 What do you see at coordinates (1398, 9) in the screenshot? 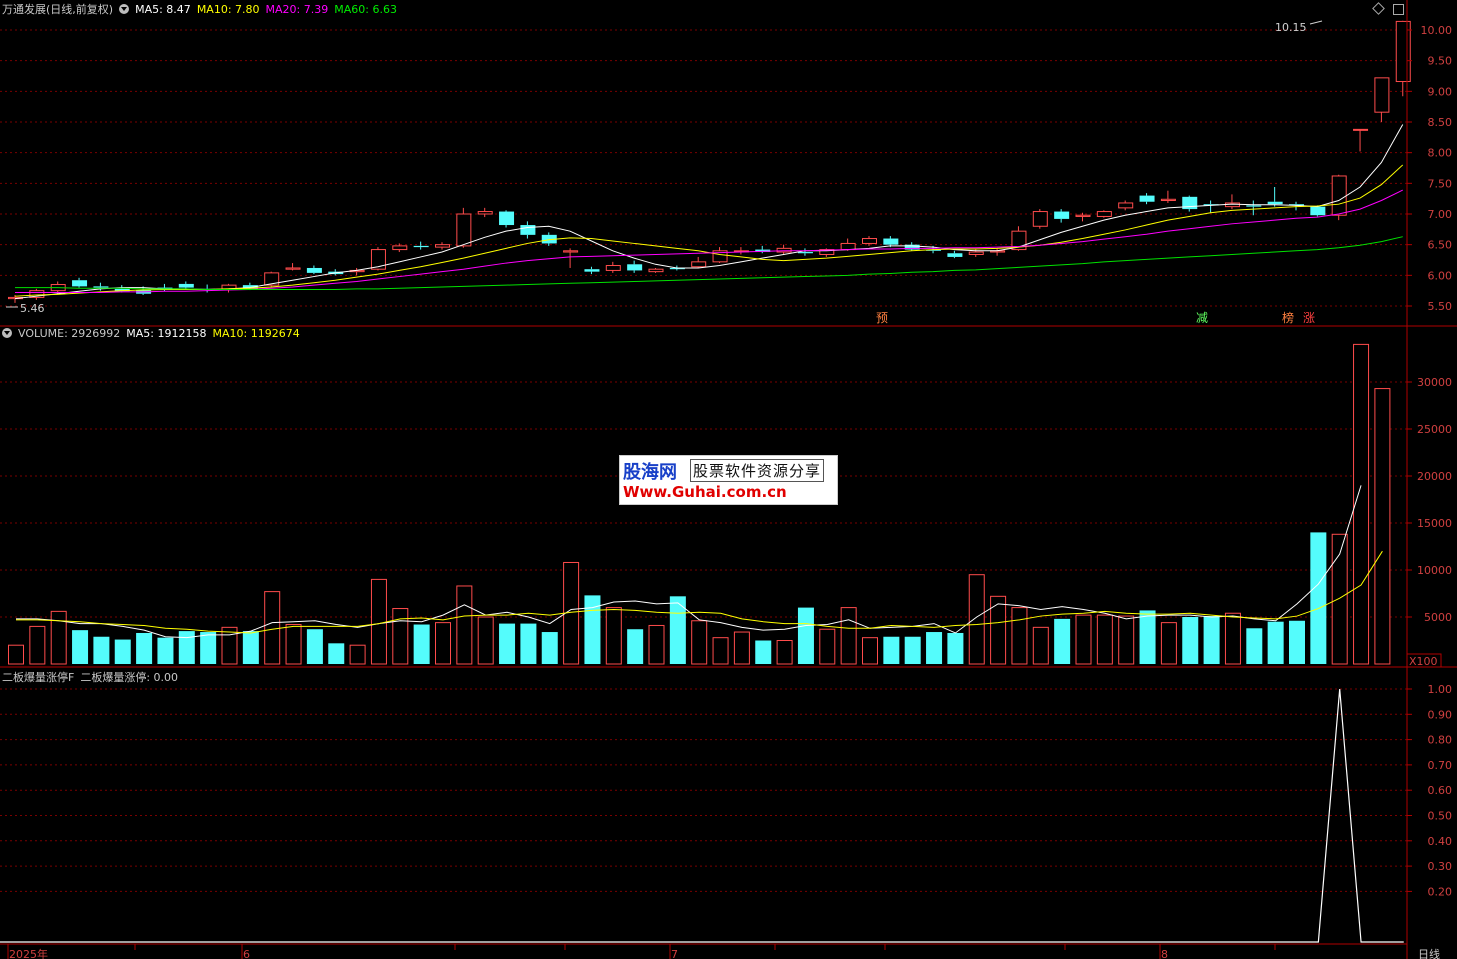
I see `window-square-icon` at bounding box center [1398, 9].